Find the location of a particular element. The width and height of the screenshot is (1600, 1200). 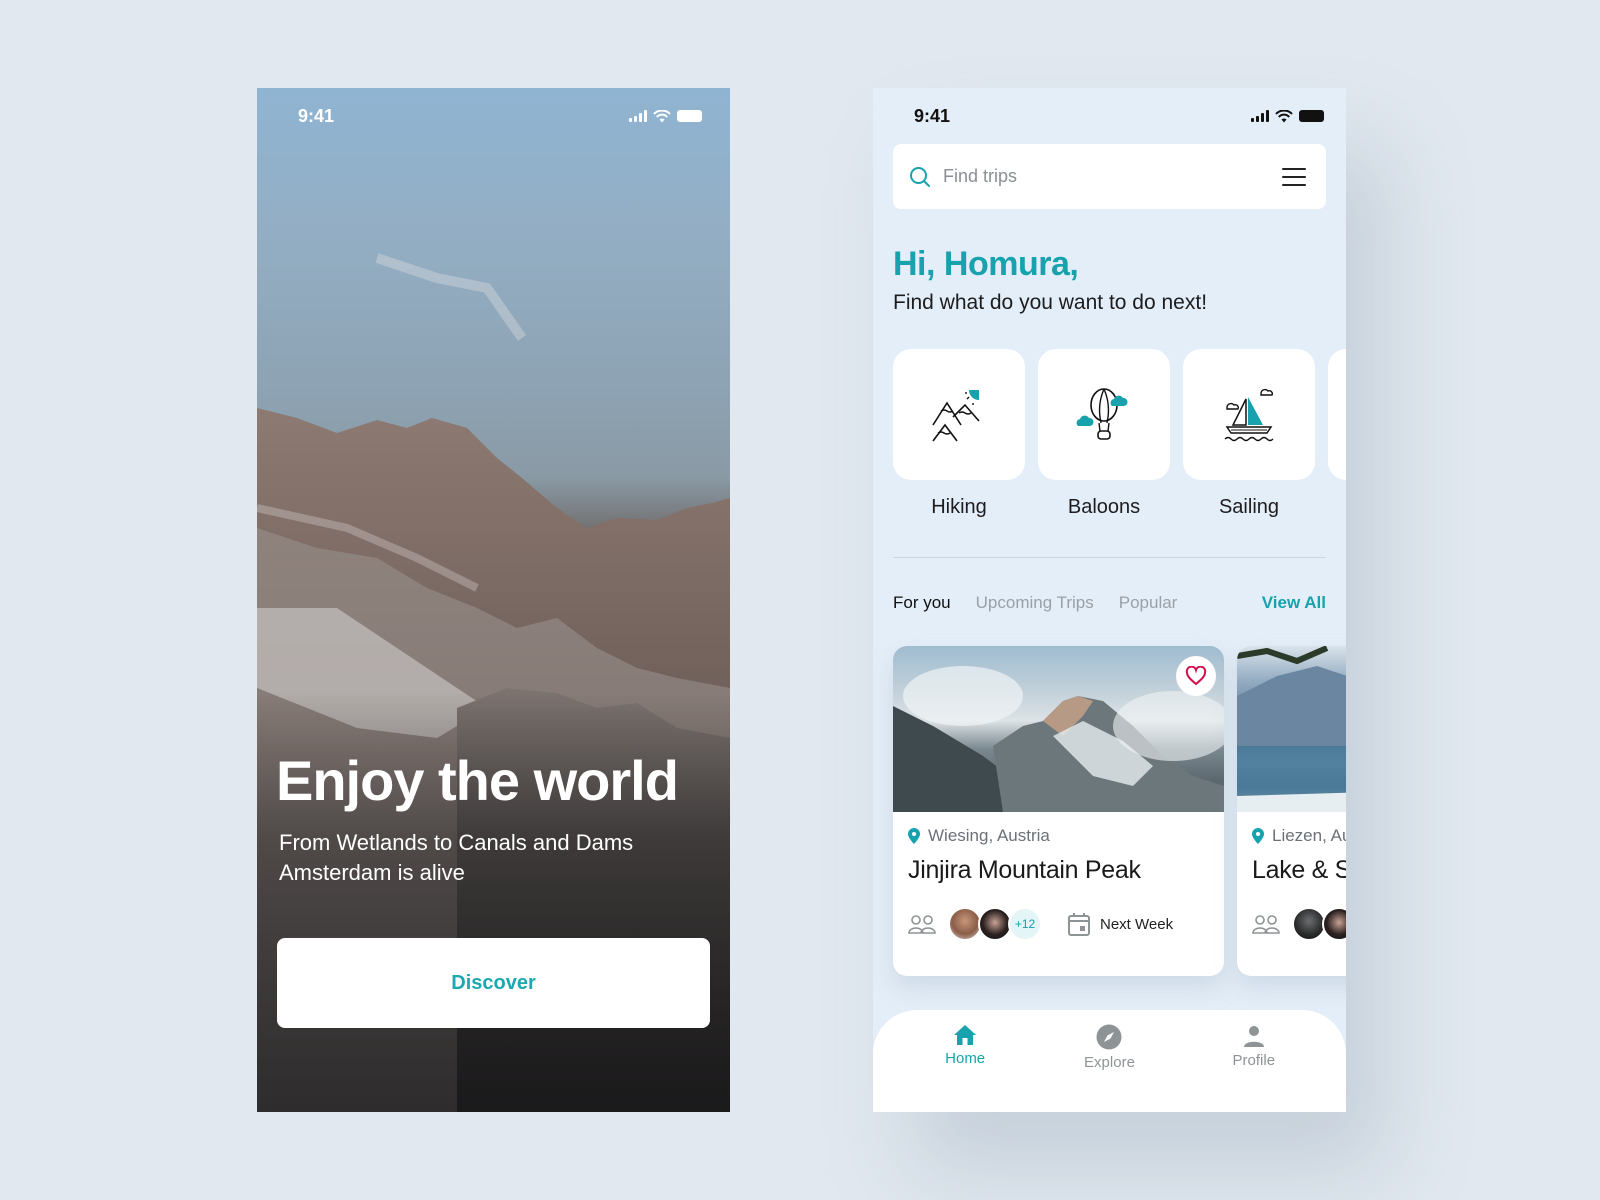

user-icon is located at coordinates (1253, 1036).